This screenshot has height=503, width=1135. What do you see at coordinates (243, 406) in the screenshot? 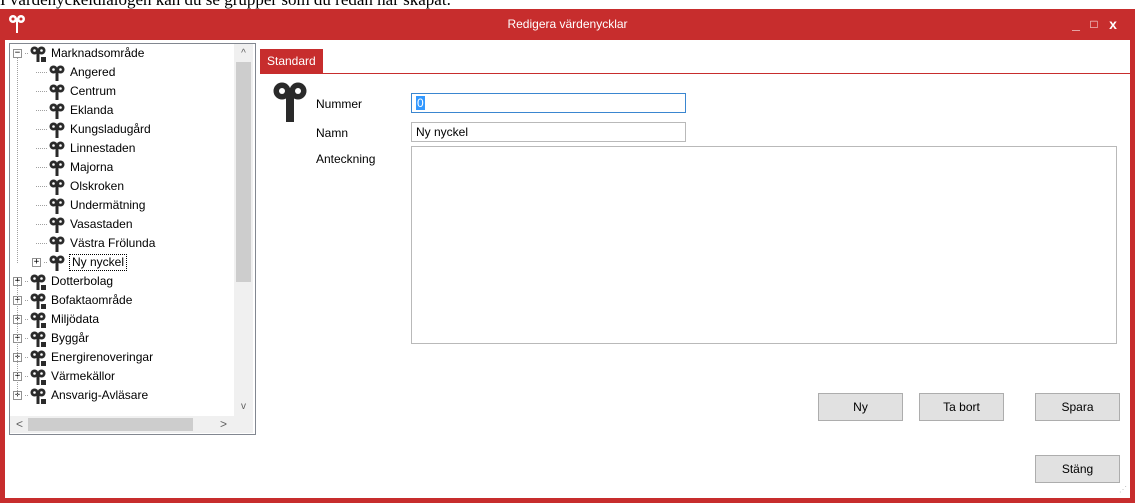
I see `scroll-down-icon: v` at bounding box center [243, 406].